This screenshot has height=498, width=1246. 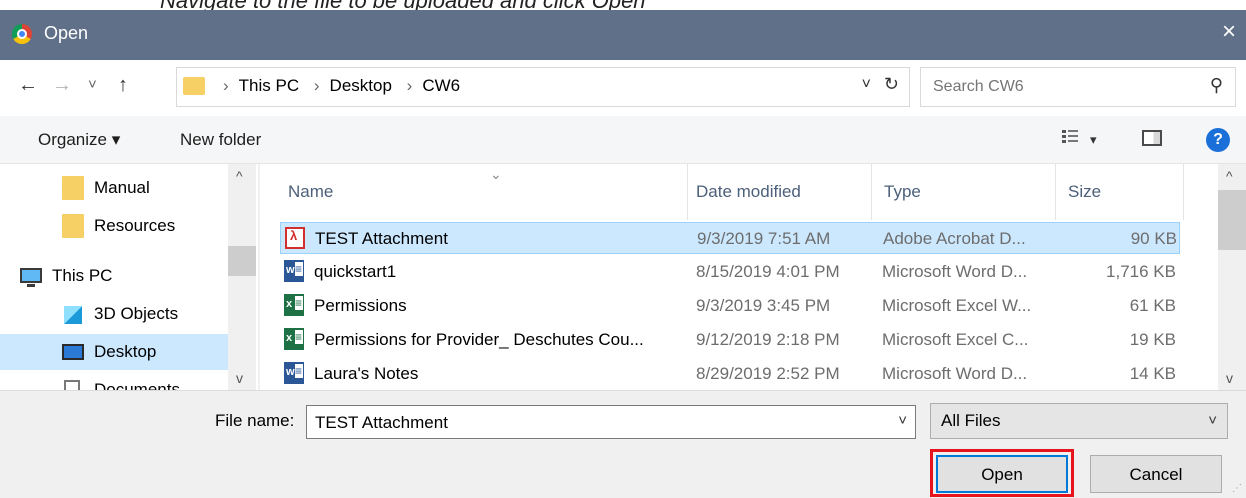 What do you see at coordinates (361, 85) in the screenshot?
I see `breadcrumb-desktop: Desktop` at bounding box center [361, 85].